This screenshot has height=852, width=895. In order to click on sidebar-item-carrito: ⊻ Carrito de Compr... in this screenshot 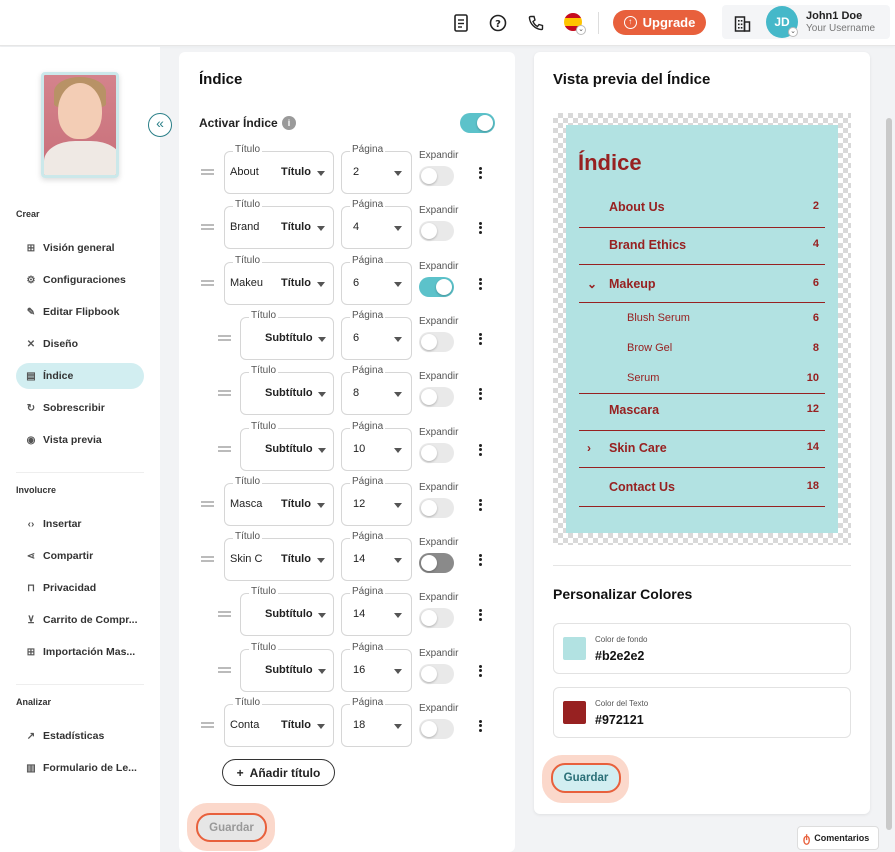, I will do `click(80, 620)`.